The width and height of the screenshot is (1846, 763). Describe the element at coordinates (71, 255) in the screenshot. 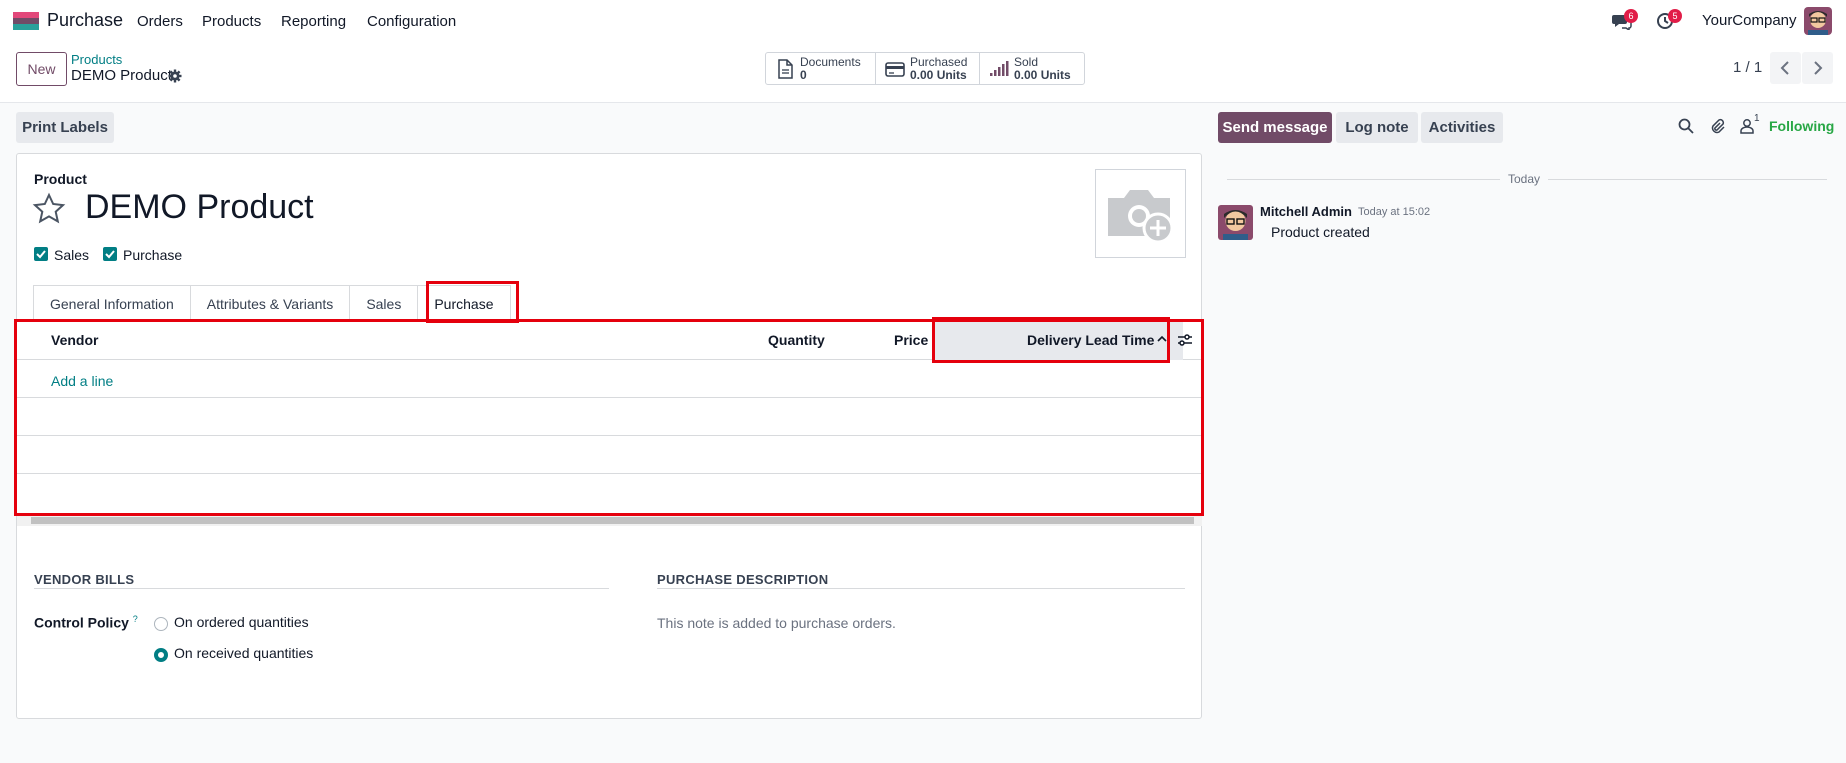

I see `sales-checkbox-label: Sales` at that location.